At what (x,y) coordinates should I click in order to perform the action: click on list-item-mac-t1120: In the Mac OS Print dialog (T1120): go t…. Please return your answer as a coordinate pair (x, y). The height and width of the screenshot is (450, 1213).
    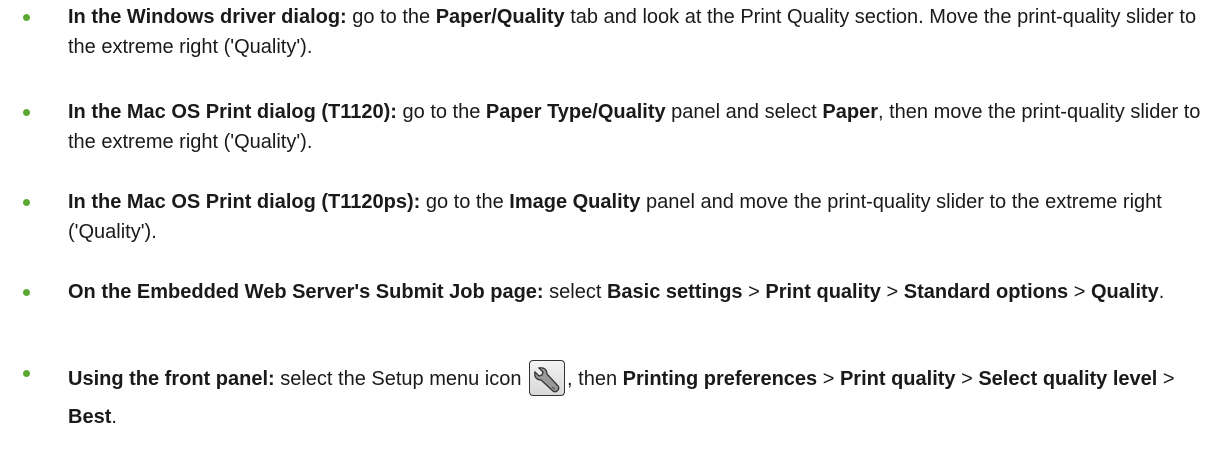
    Looking at the image, I should click on (613, 127).